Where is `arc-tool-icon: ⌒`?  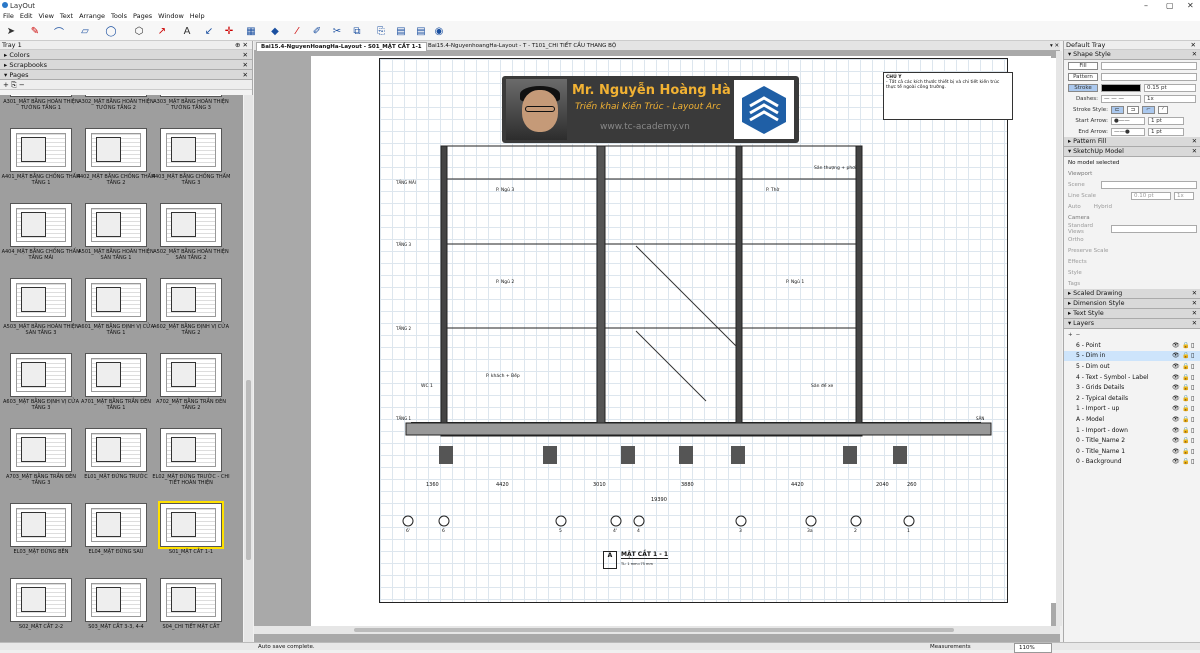 arc-tool-icon: ⌒ is located at coordinates (59, 31).